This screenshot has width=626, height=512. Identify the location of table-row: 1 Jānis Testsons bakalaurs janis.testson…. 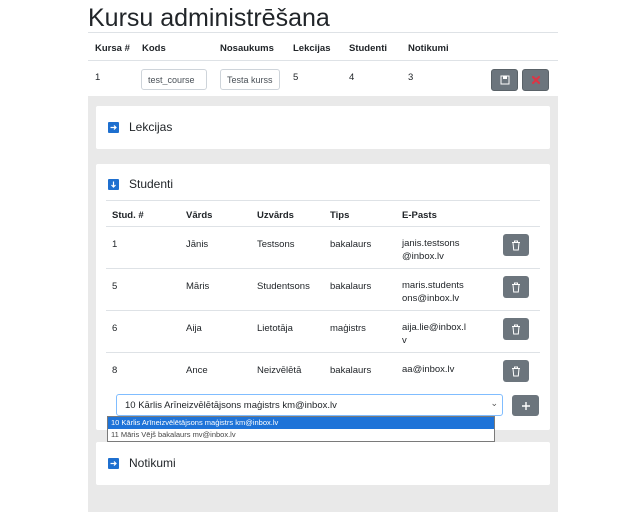
(323, 248).